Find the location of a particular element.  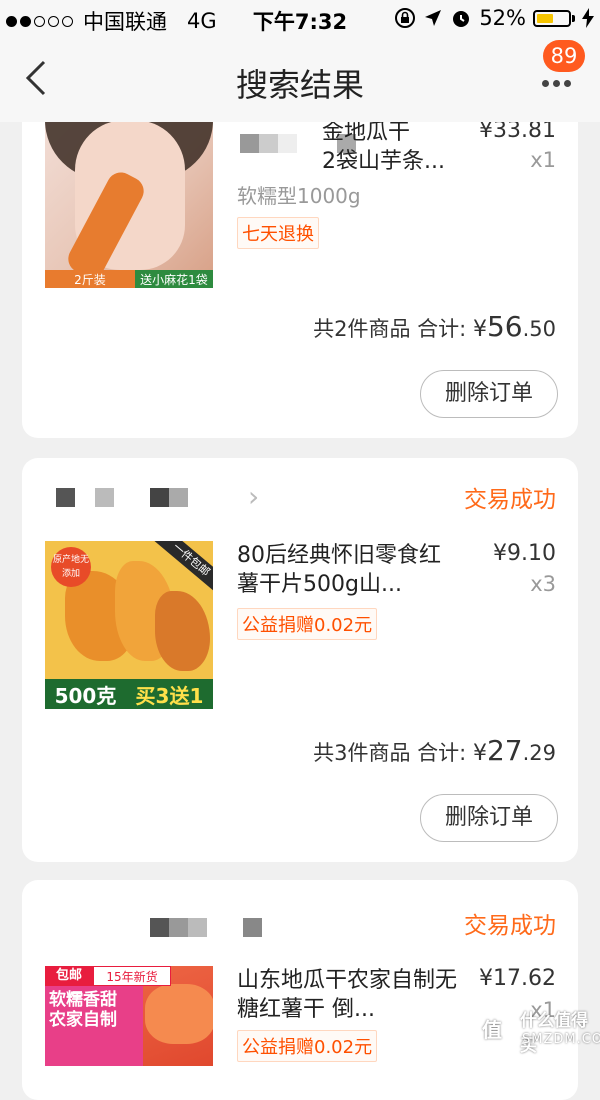

order-total-integer: 56 is located at coordinates (504, 326).